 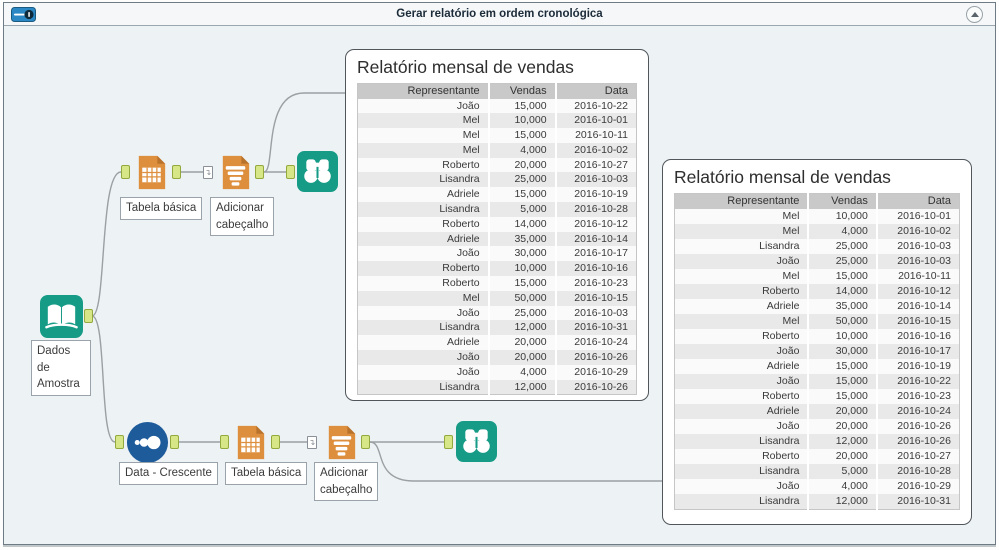 I want to click on tool-browse-top, so click(x=317, y=171).